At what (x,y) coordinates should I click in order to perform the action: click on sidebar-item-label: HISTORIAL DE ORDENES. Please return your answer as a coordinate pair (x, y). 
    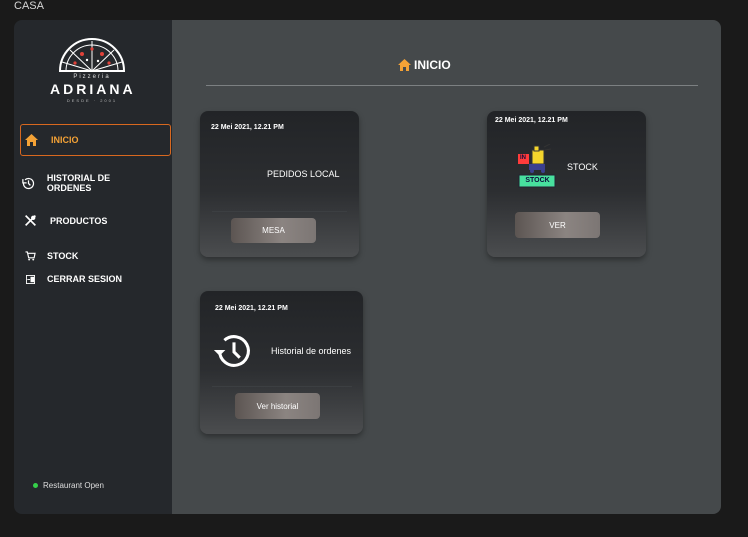
    Looking at the image, I should click on (78, 183).